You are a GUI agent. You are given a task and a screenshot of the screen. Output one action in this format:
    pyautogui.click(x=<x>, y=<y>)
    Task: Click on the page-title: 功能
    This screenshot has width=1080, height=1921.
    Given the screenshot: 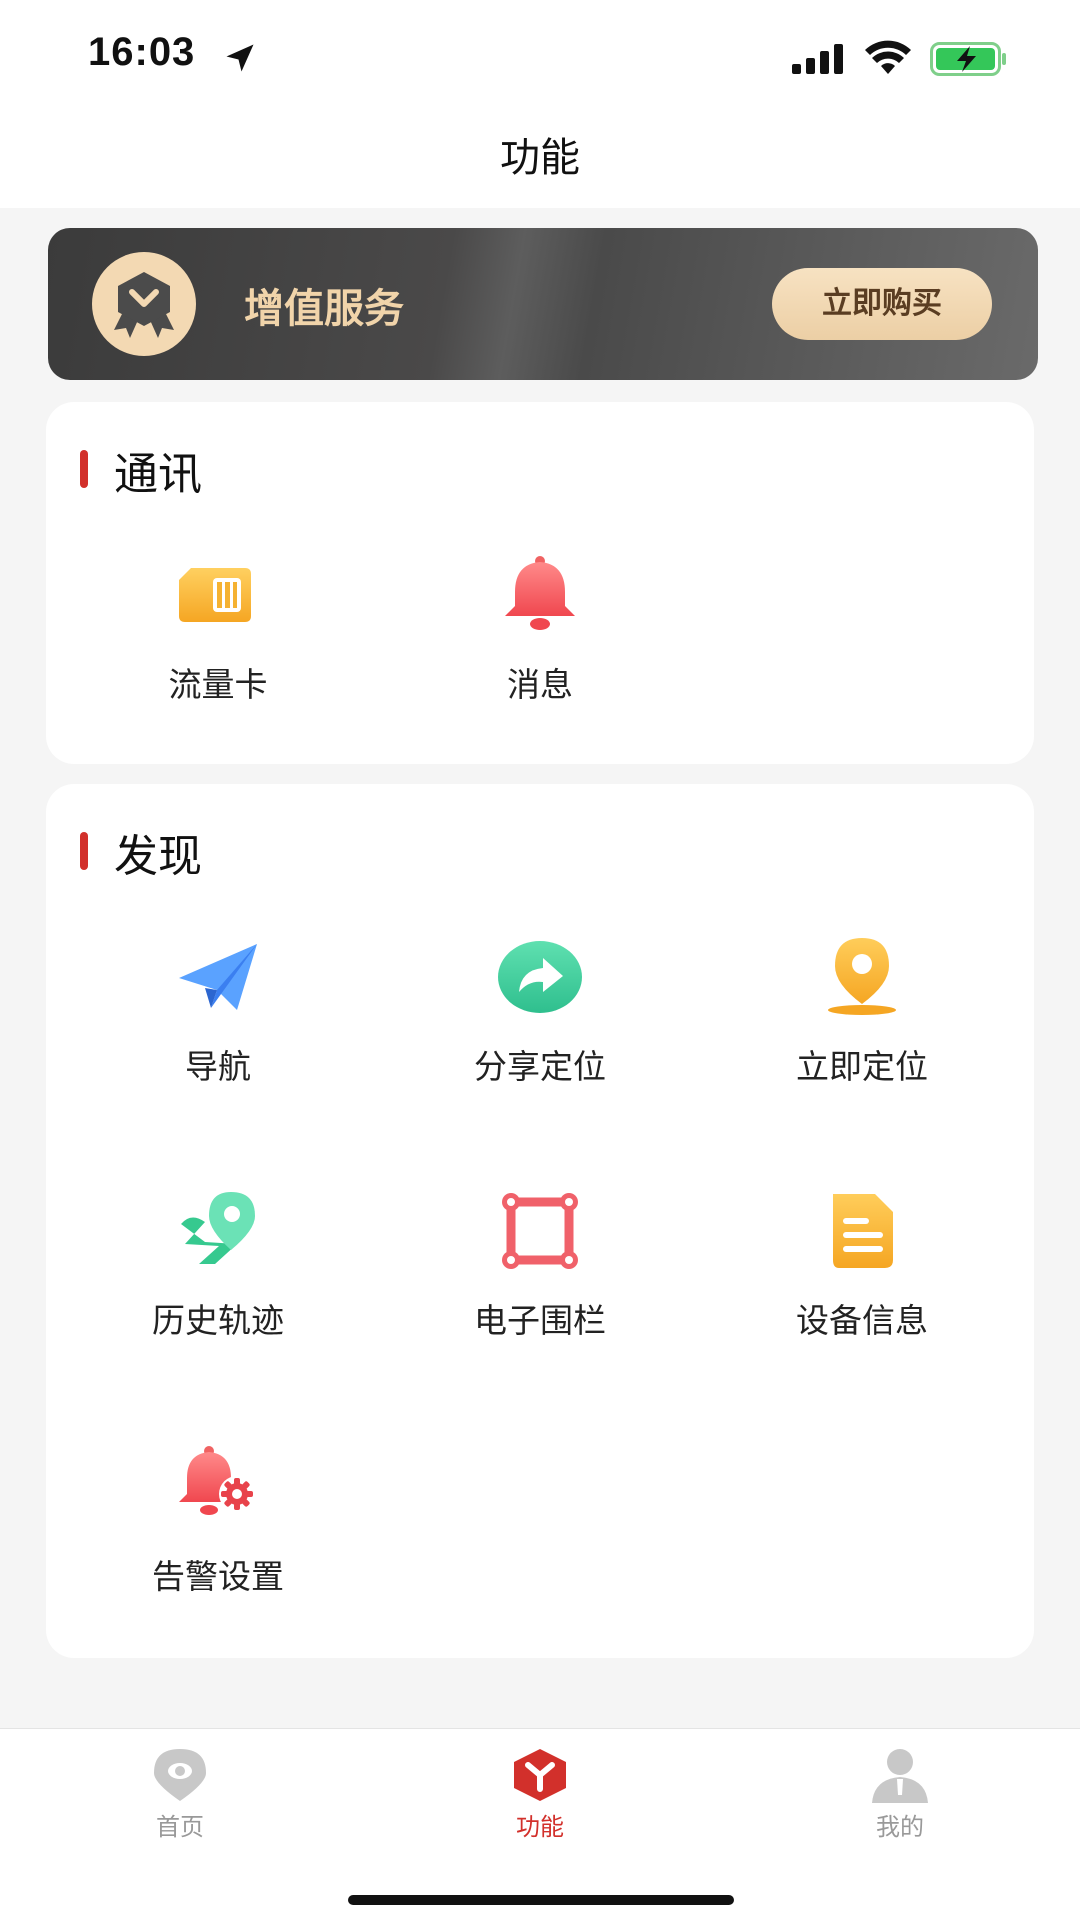 What is the action you would take?
    pyautogui.click(x=540, y=158)
    